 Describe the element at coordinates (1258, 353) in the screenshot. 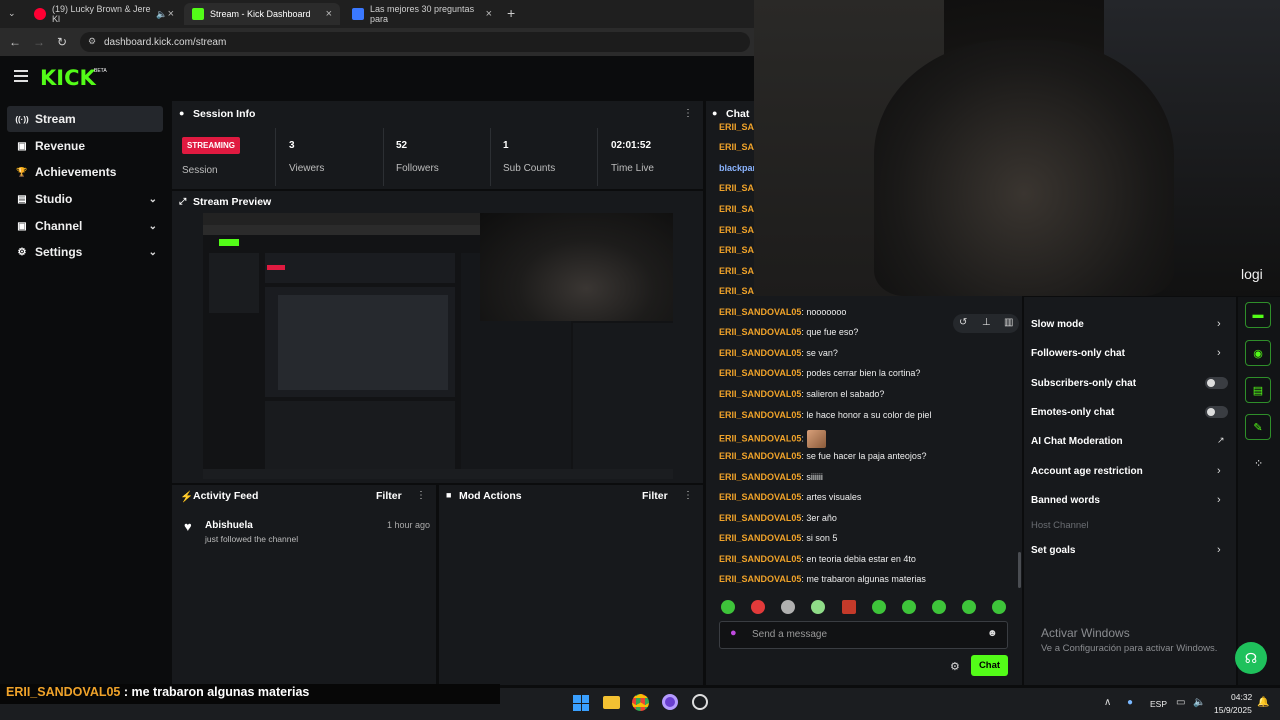

I see `broadcast-icon: ◉` at that location.